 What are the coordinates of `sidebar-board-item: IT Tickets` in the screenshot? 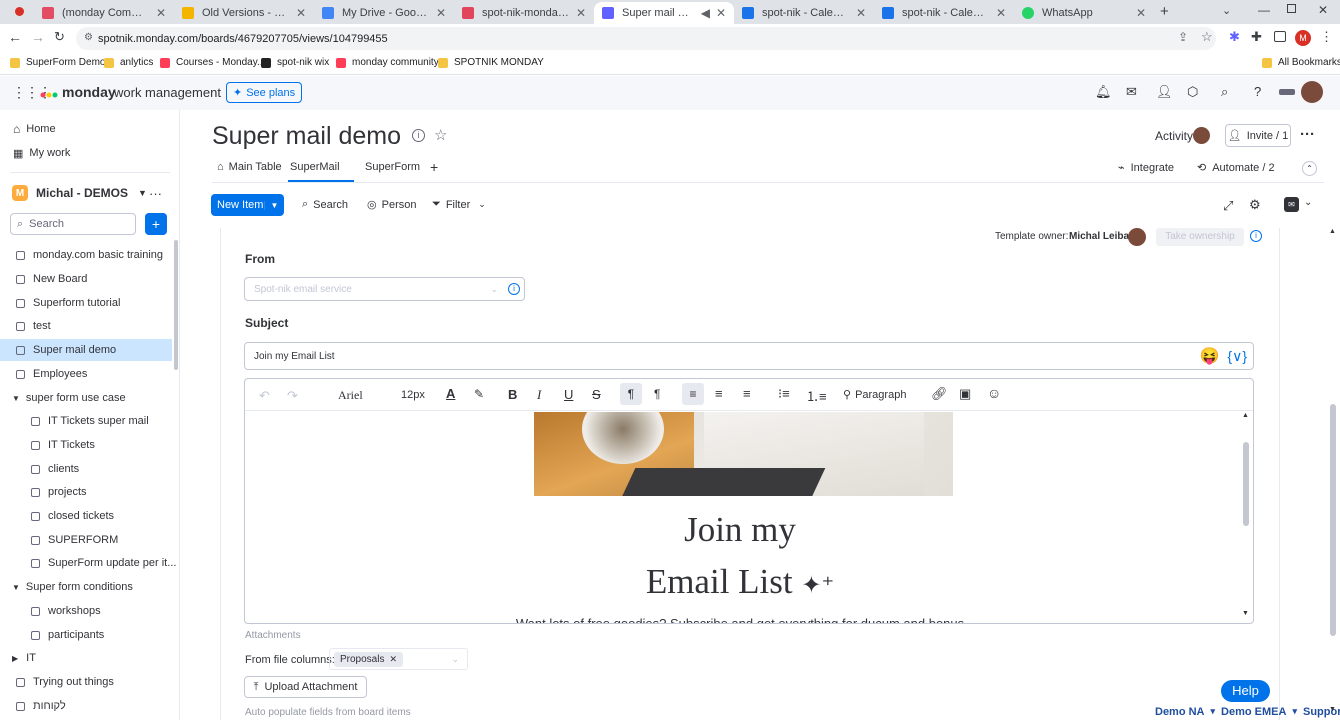 It's located at (86, 445).